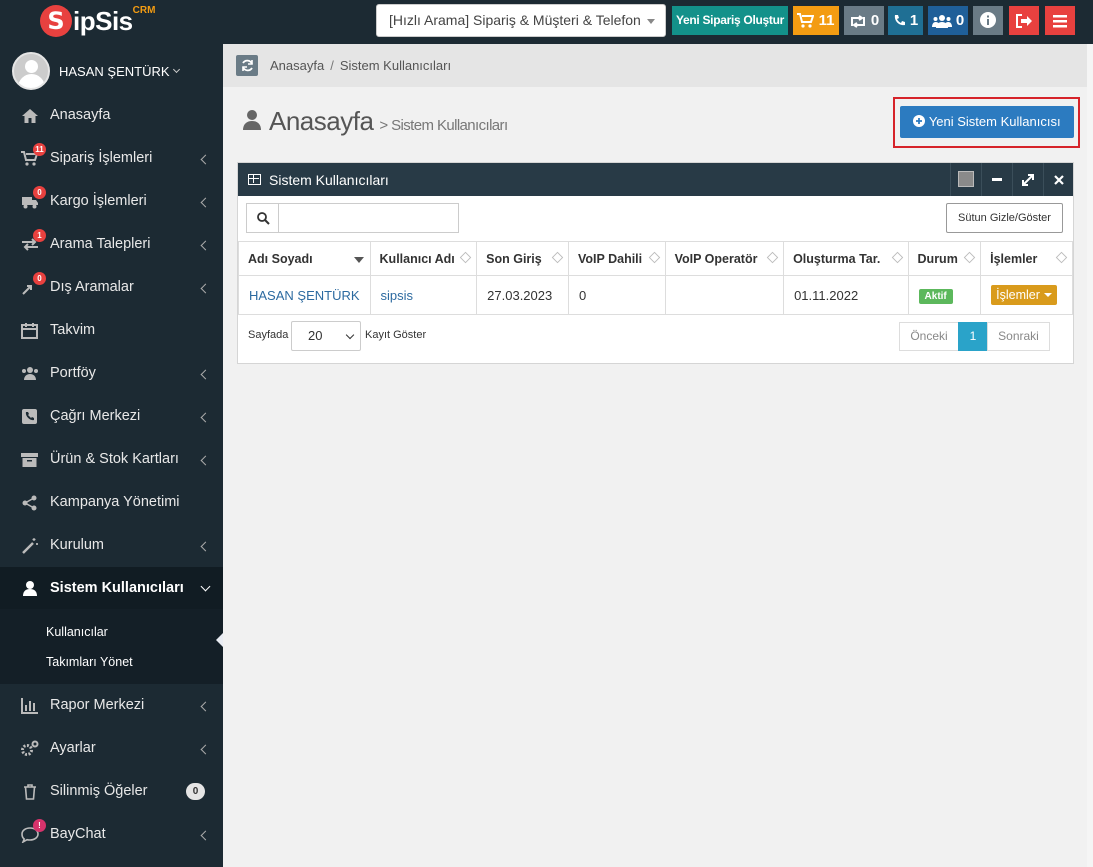 Image resolution: width=1093 pixels, height=867 pixels. I want to click on column-header-olusturma-tarihi: Oluşturma Tar., so click(846, 258).